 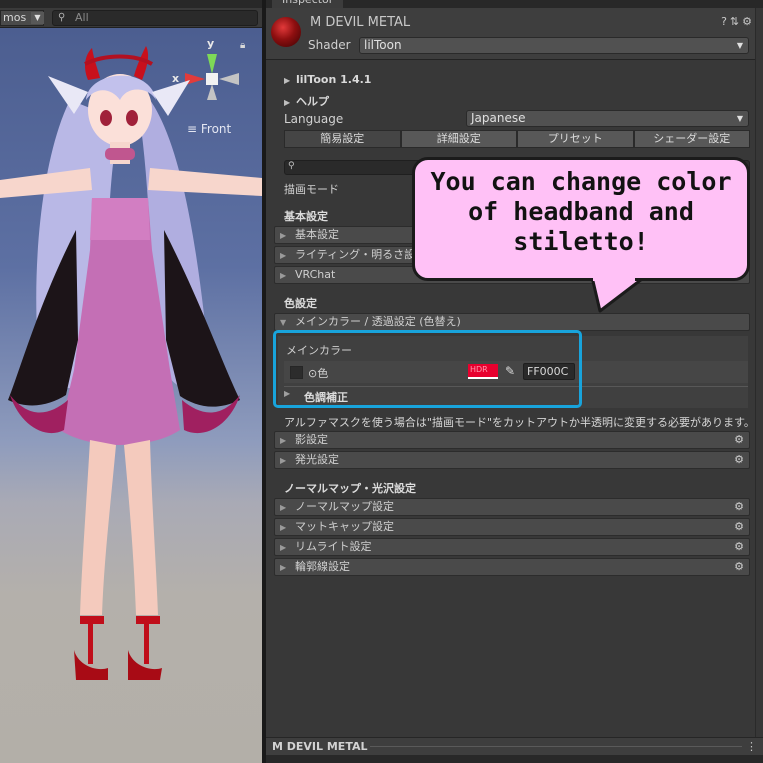 I want to click on preset-icon: ⇅, so click(x=736, y=21).